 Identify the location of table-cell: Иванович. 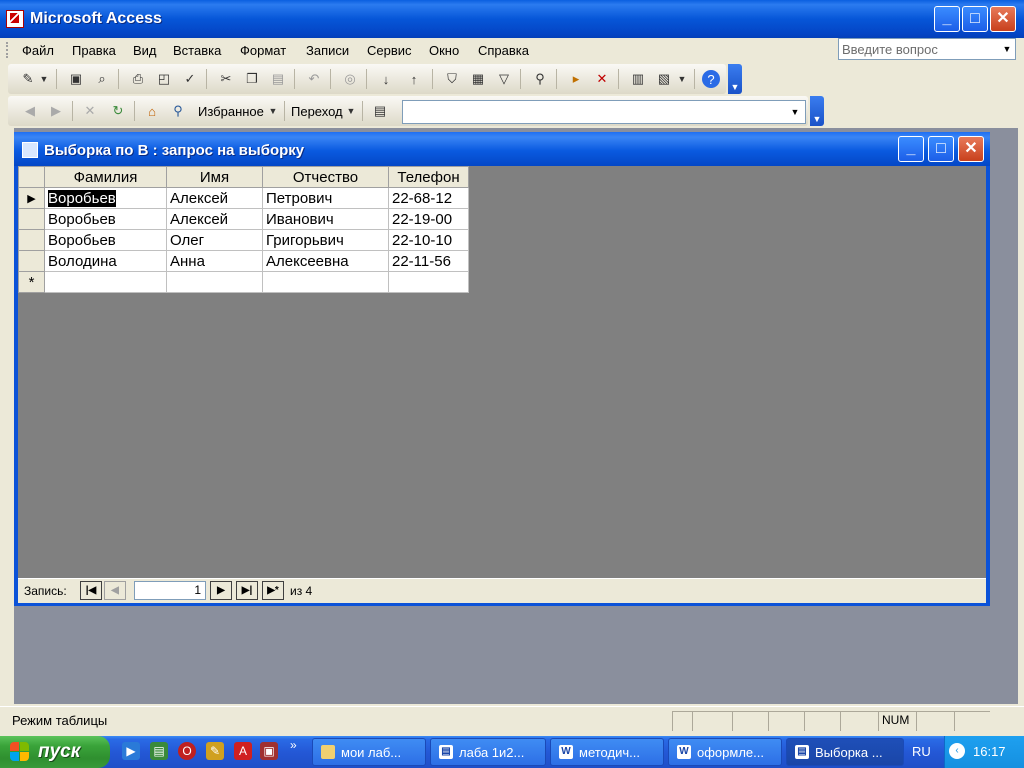
(325, 219).